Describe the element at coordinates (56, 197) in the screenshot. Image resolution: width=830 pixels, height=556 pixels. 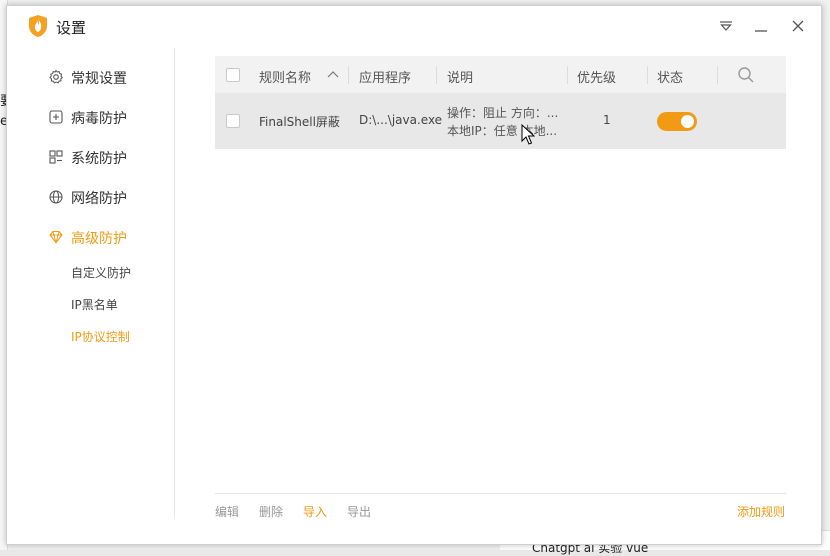
I see `globe-icon` at that location.